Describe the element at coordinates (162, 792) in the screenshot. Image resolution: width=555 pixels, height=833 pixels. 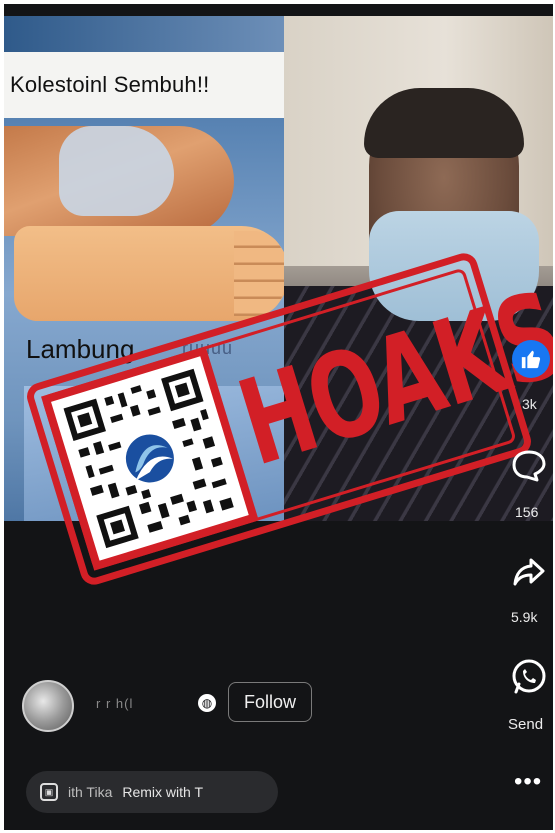
I see `remix-item-2: Remix with T` at that location.